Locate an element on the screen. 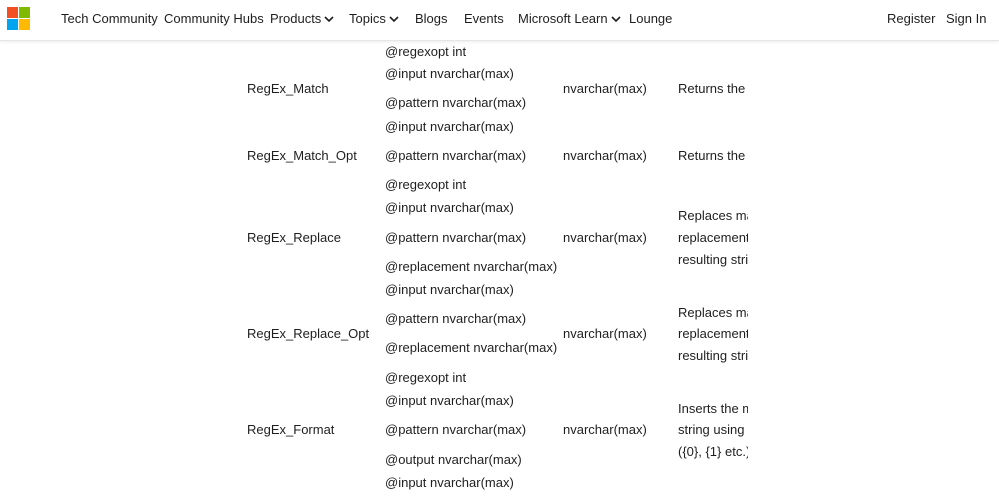 This screenshot has height=499, width=999. nav-item-label: Community Hubs is located at coordinates (214, 18).